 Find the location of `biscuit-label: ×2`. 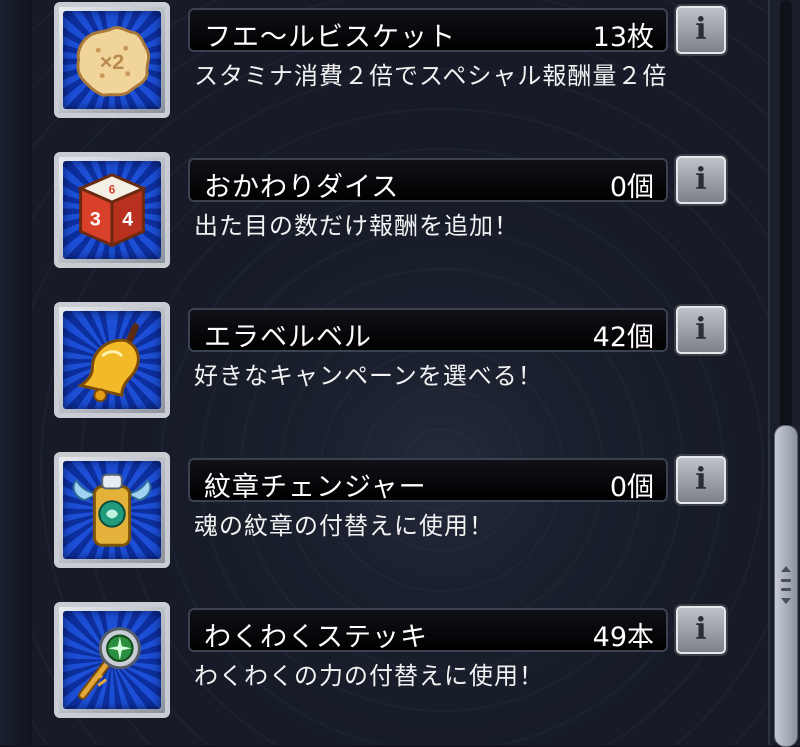

biscuit-label: ×2 is located at coordinates (112, 61).